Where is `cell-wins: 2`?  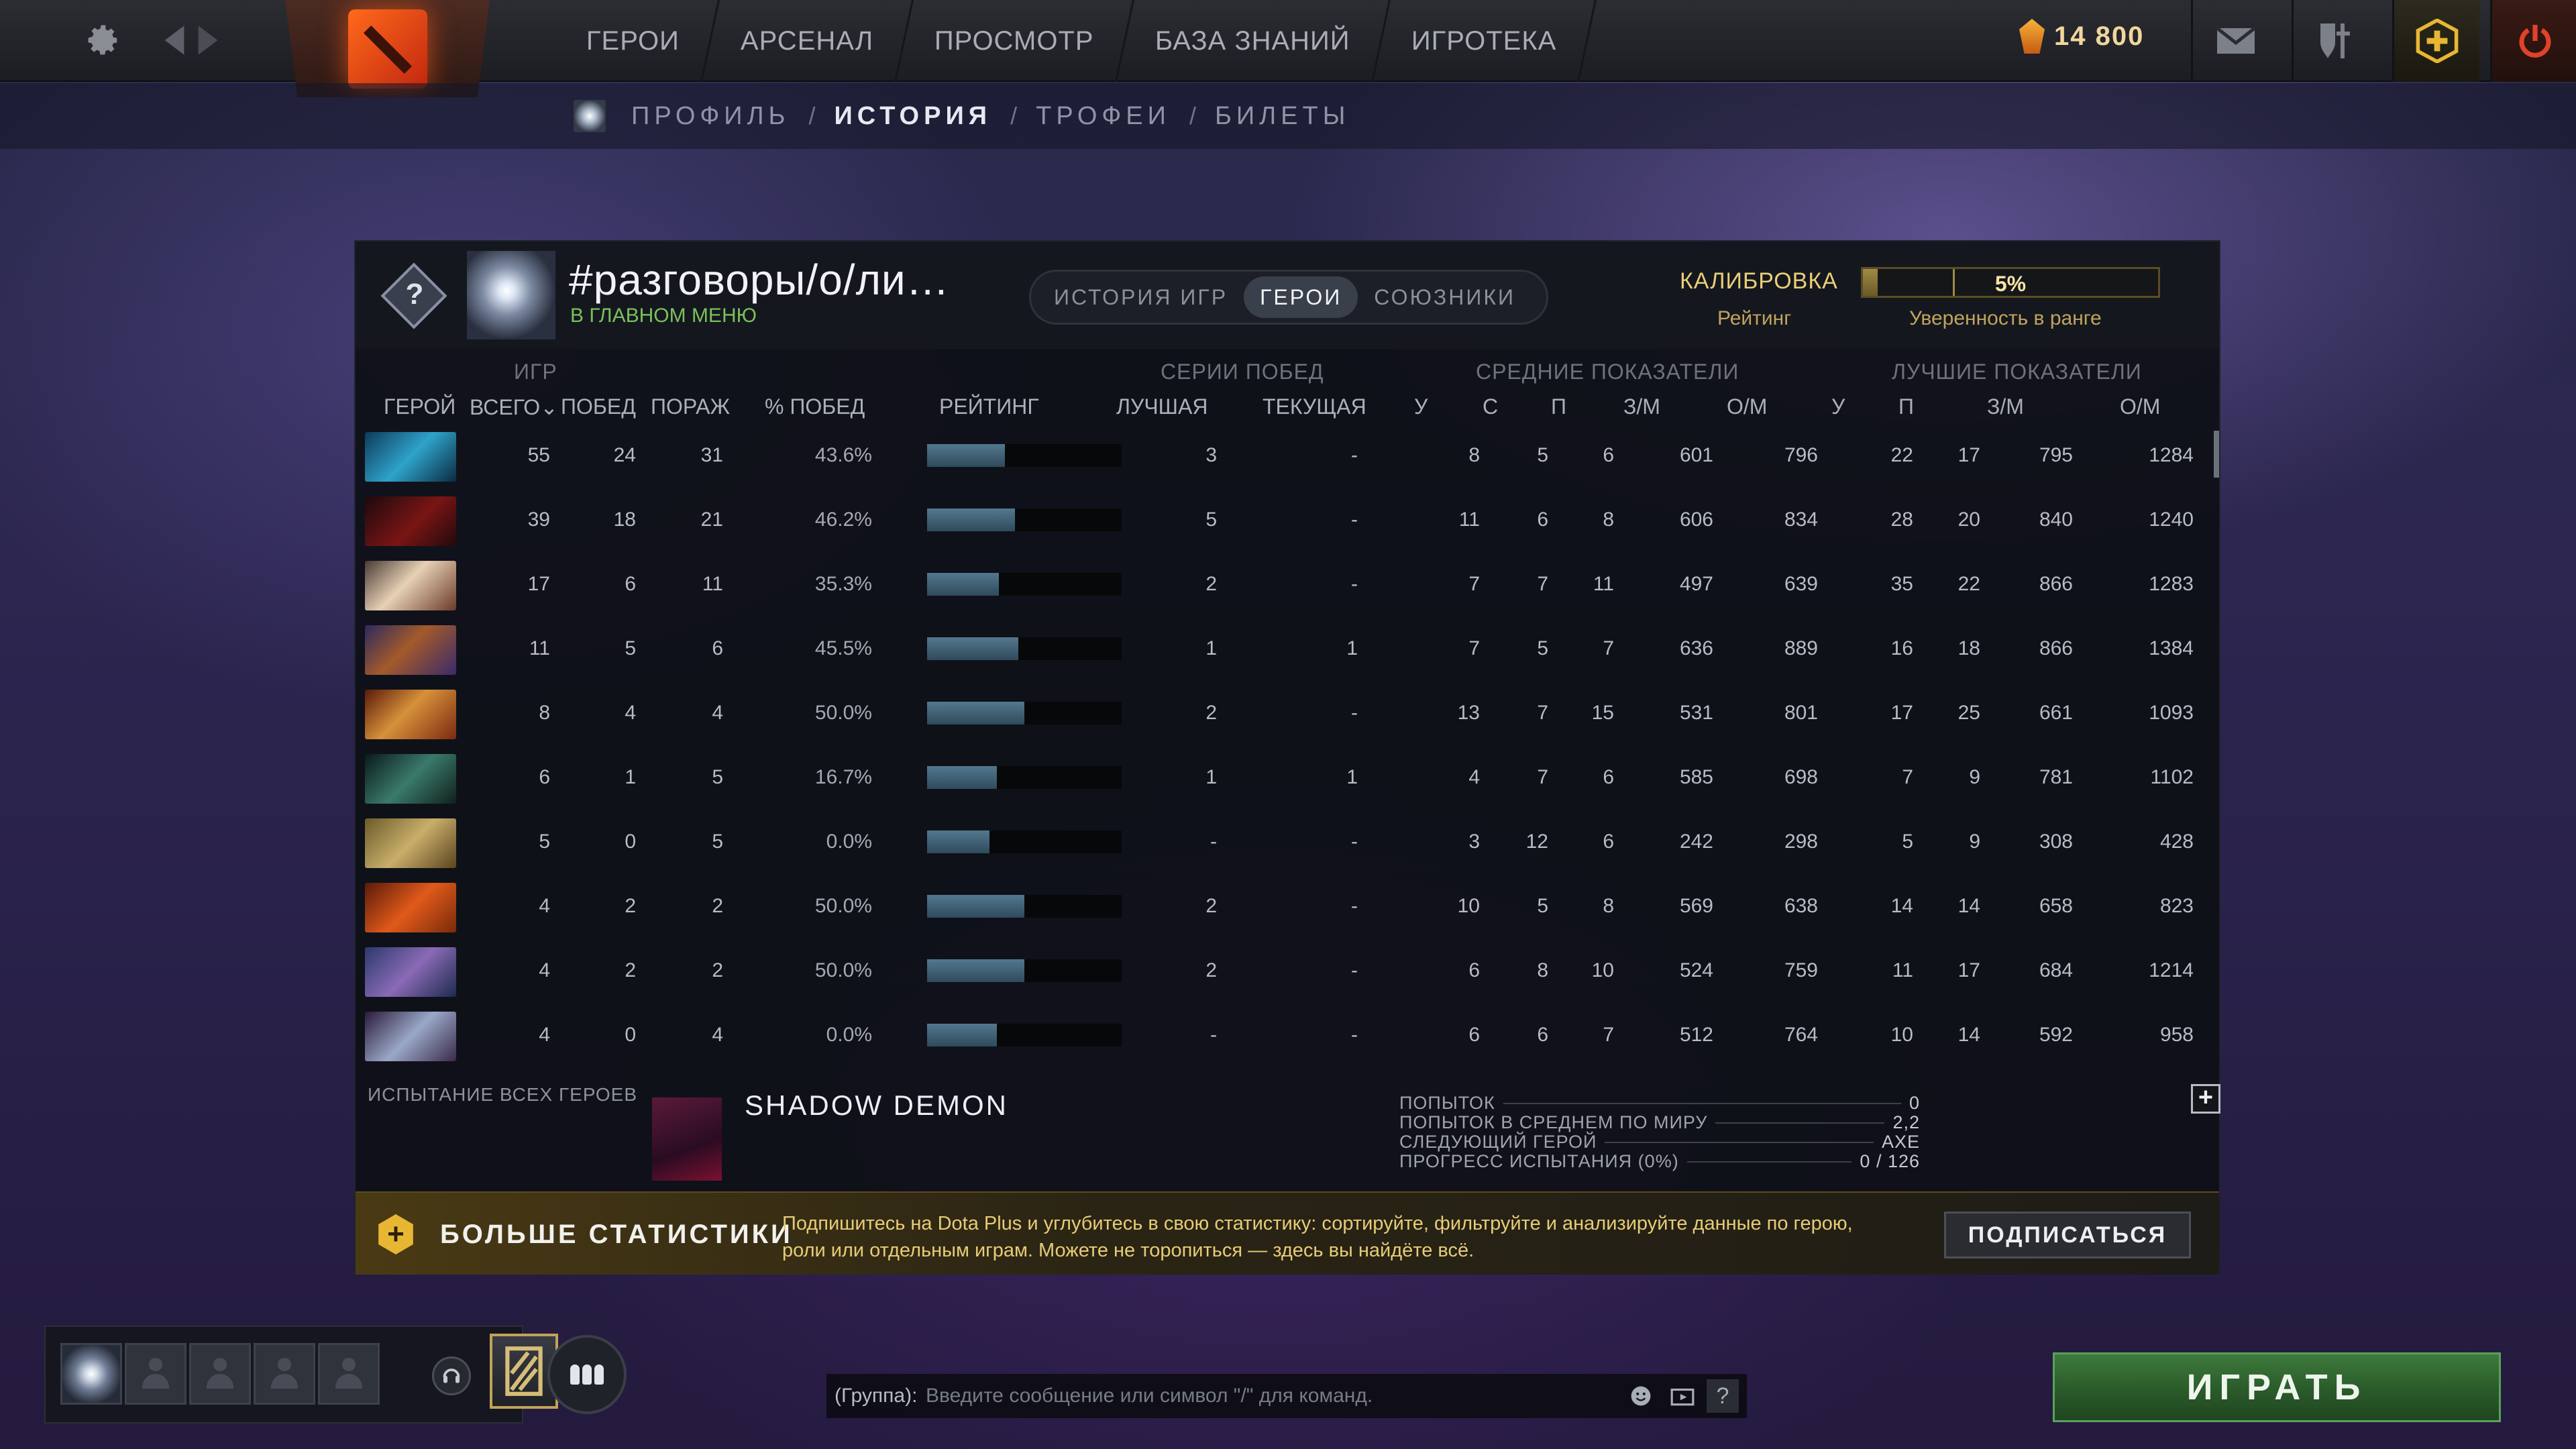 cell-wins: 2 is located at coordinates (630, 906).